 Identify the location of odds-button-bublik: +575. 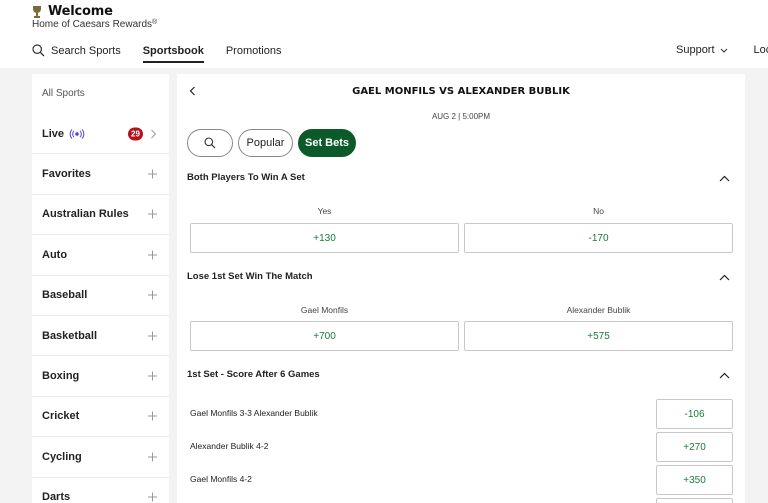
(598, 336).